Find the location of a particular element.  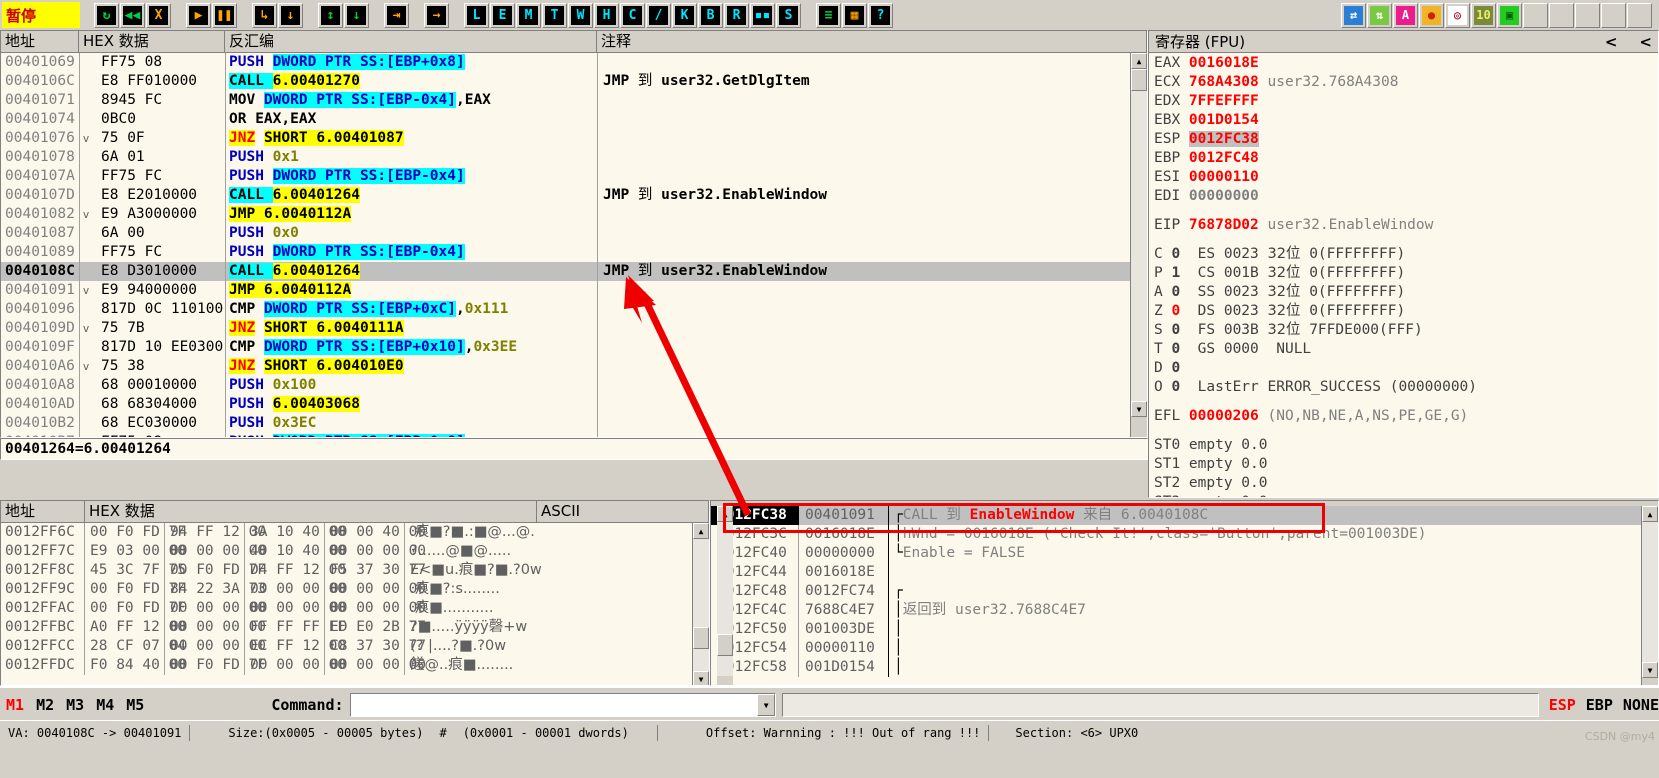

dump-scroll-track-bot is located at coordinates (701, 660).